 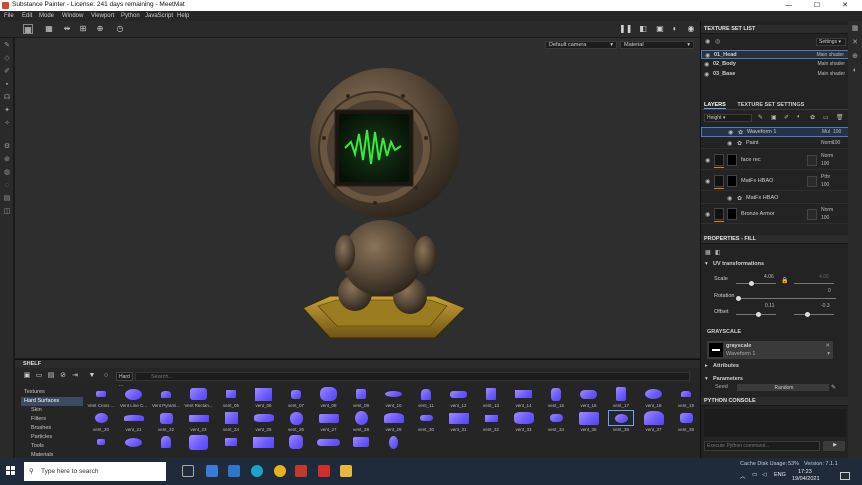 I want to click on layer-blend-mode: Mul, so click(x=826, y=132).